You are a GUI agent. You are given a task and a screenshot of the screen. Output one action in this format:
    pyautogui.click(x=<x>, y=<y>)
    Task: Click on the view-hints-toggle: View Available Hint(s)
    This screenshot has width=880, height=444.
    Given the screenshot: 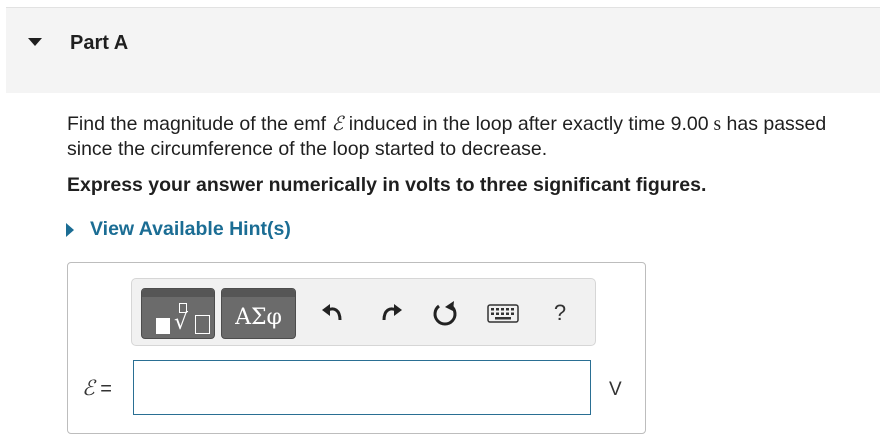 What is the action you would take?
    pyautogui.click(x=178, y=229)
    